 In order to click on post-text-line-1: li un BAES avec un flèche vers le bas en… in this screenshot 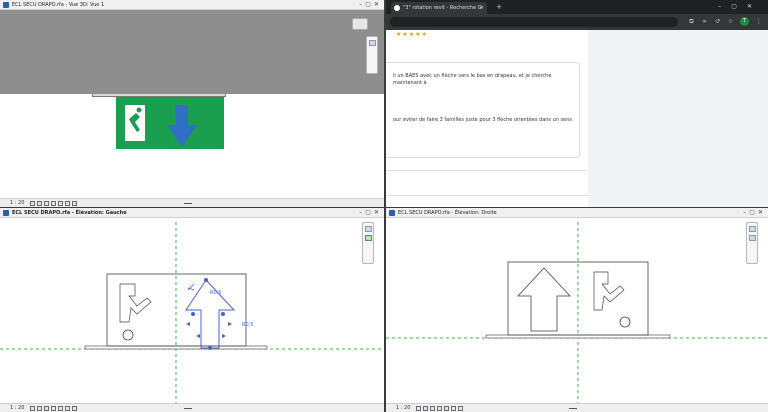, I will do `click(472, 79)`.